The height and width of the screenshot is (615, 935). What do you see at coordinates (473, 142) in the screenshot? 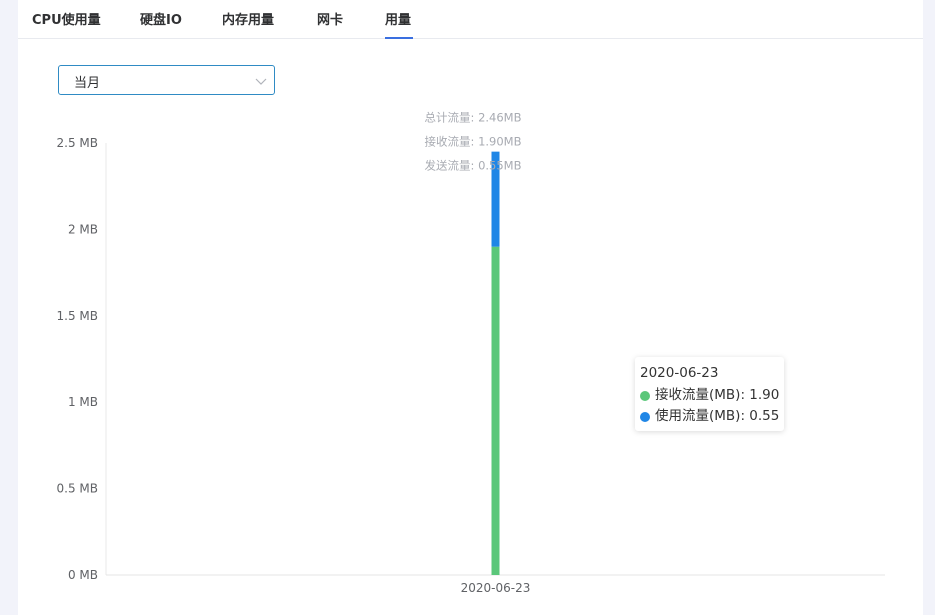
I see `bar-annotation-label: 接收流量: 1.90MB` at bounding box center [473, 142].